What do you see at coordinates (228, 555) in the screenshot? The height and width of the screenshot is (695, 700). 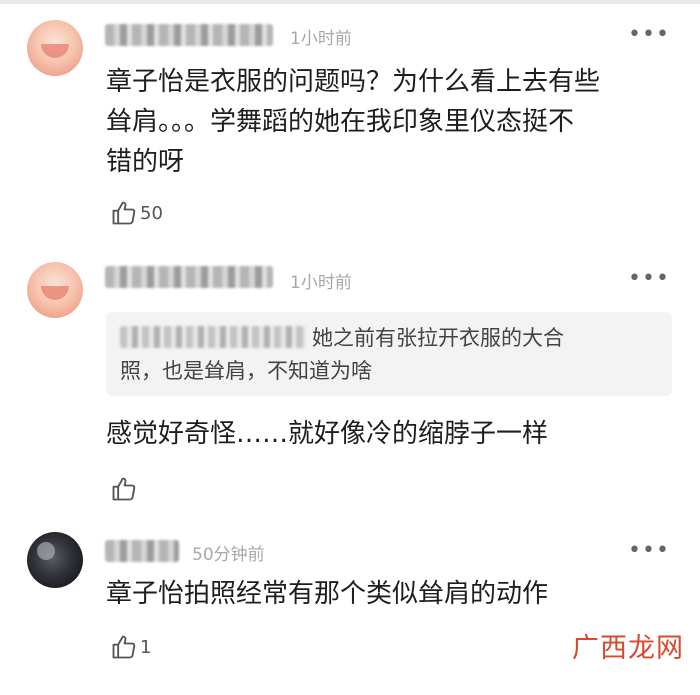 I see `comment-time: 50分钟前` at bounding box center [228, 555].